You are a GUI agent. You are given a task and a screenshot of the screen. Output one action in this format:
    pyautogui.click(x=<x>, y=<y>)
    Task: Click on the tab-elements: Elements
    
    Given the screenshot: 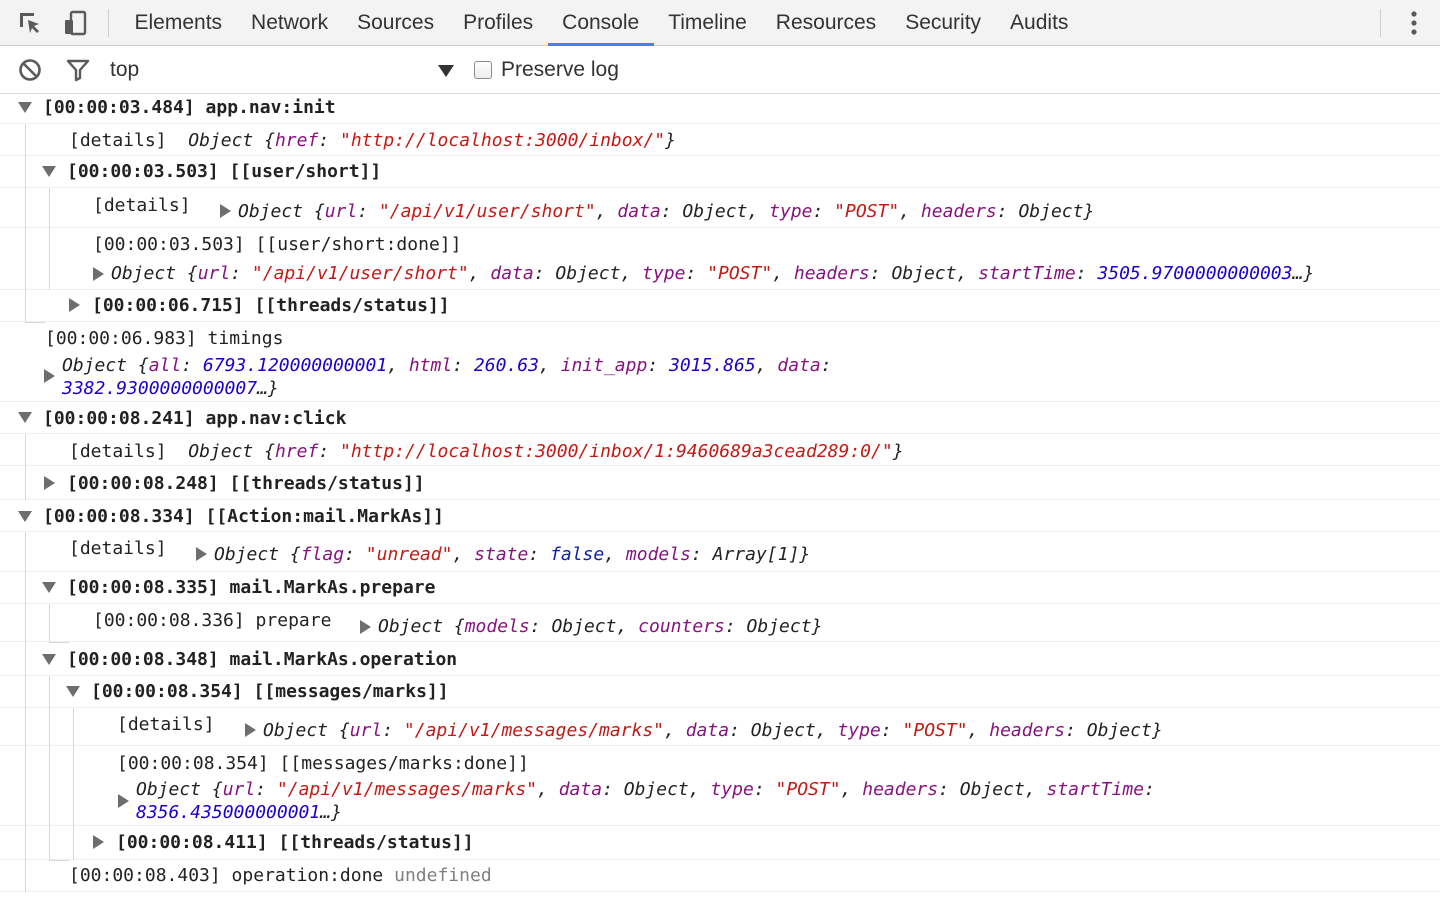 What is the action you would take?
    pyautogui.click(x=178, y=23)
    